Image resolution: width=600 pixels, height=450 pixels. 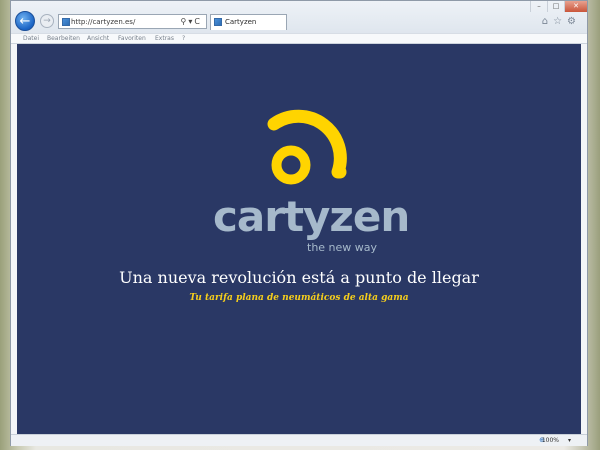 What do you see at coordinates (98, 39) in the screenshot?
I see `menu-item-ansicht: Ansicht` at bounding box center [98, 39].